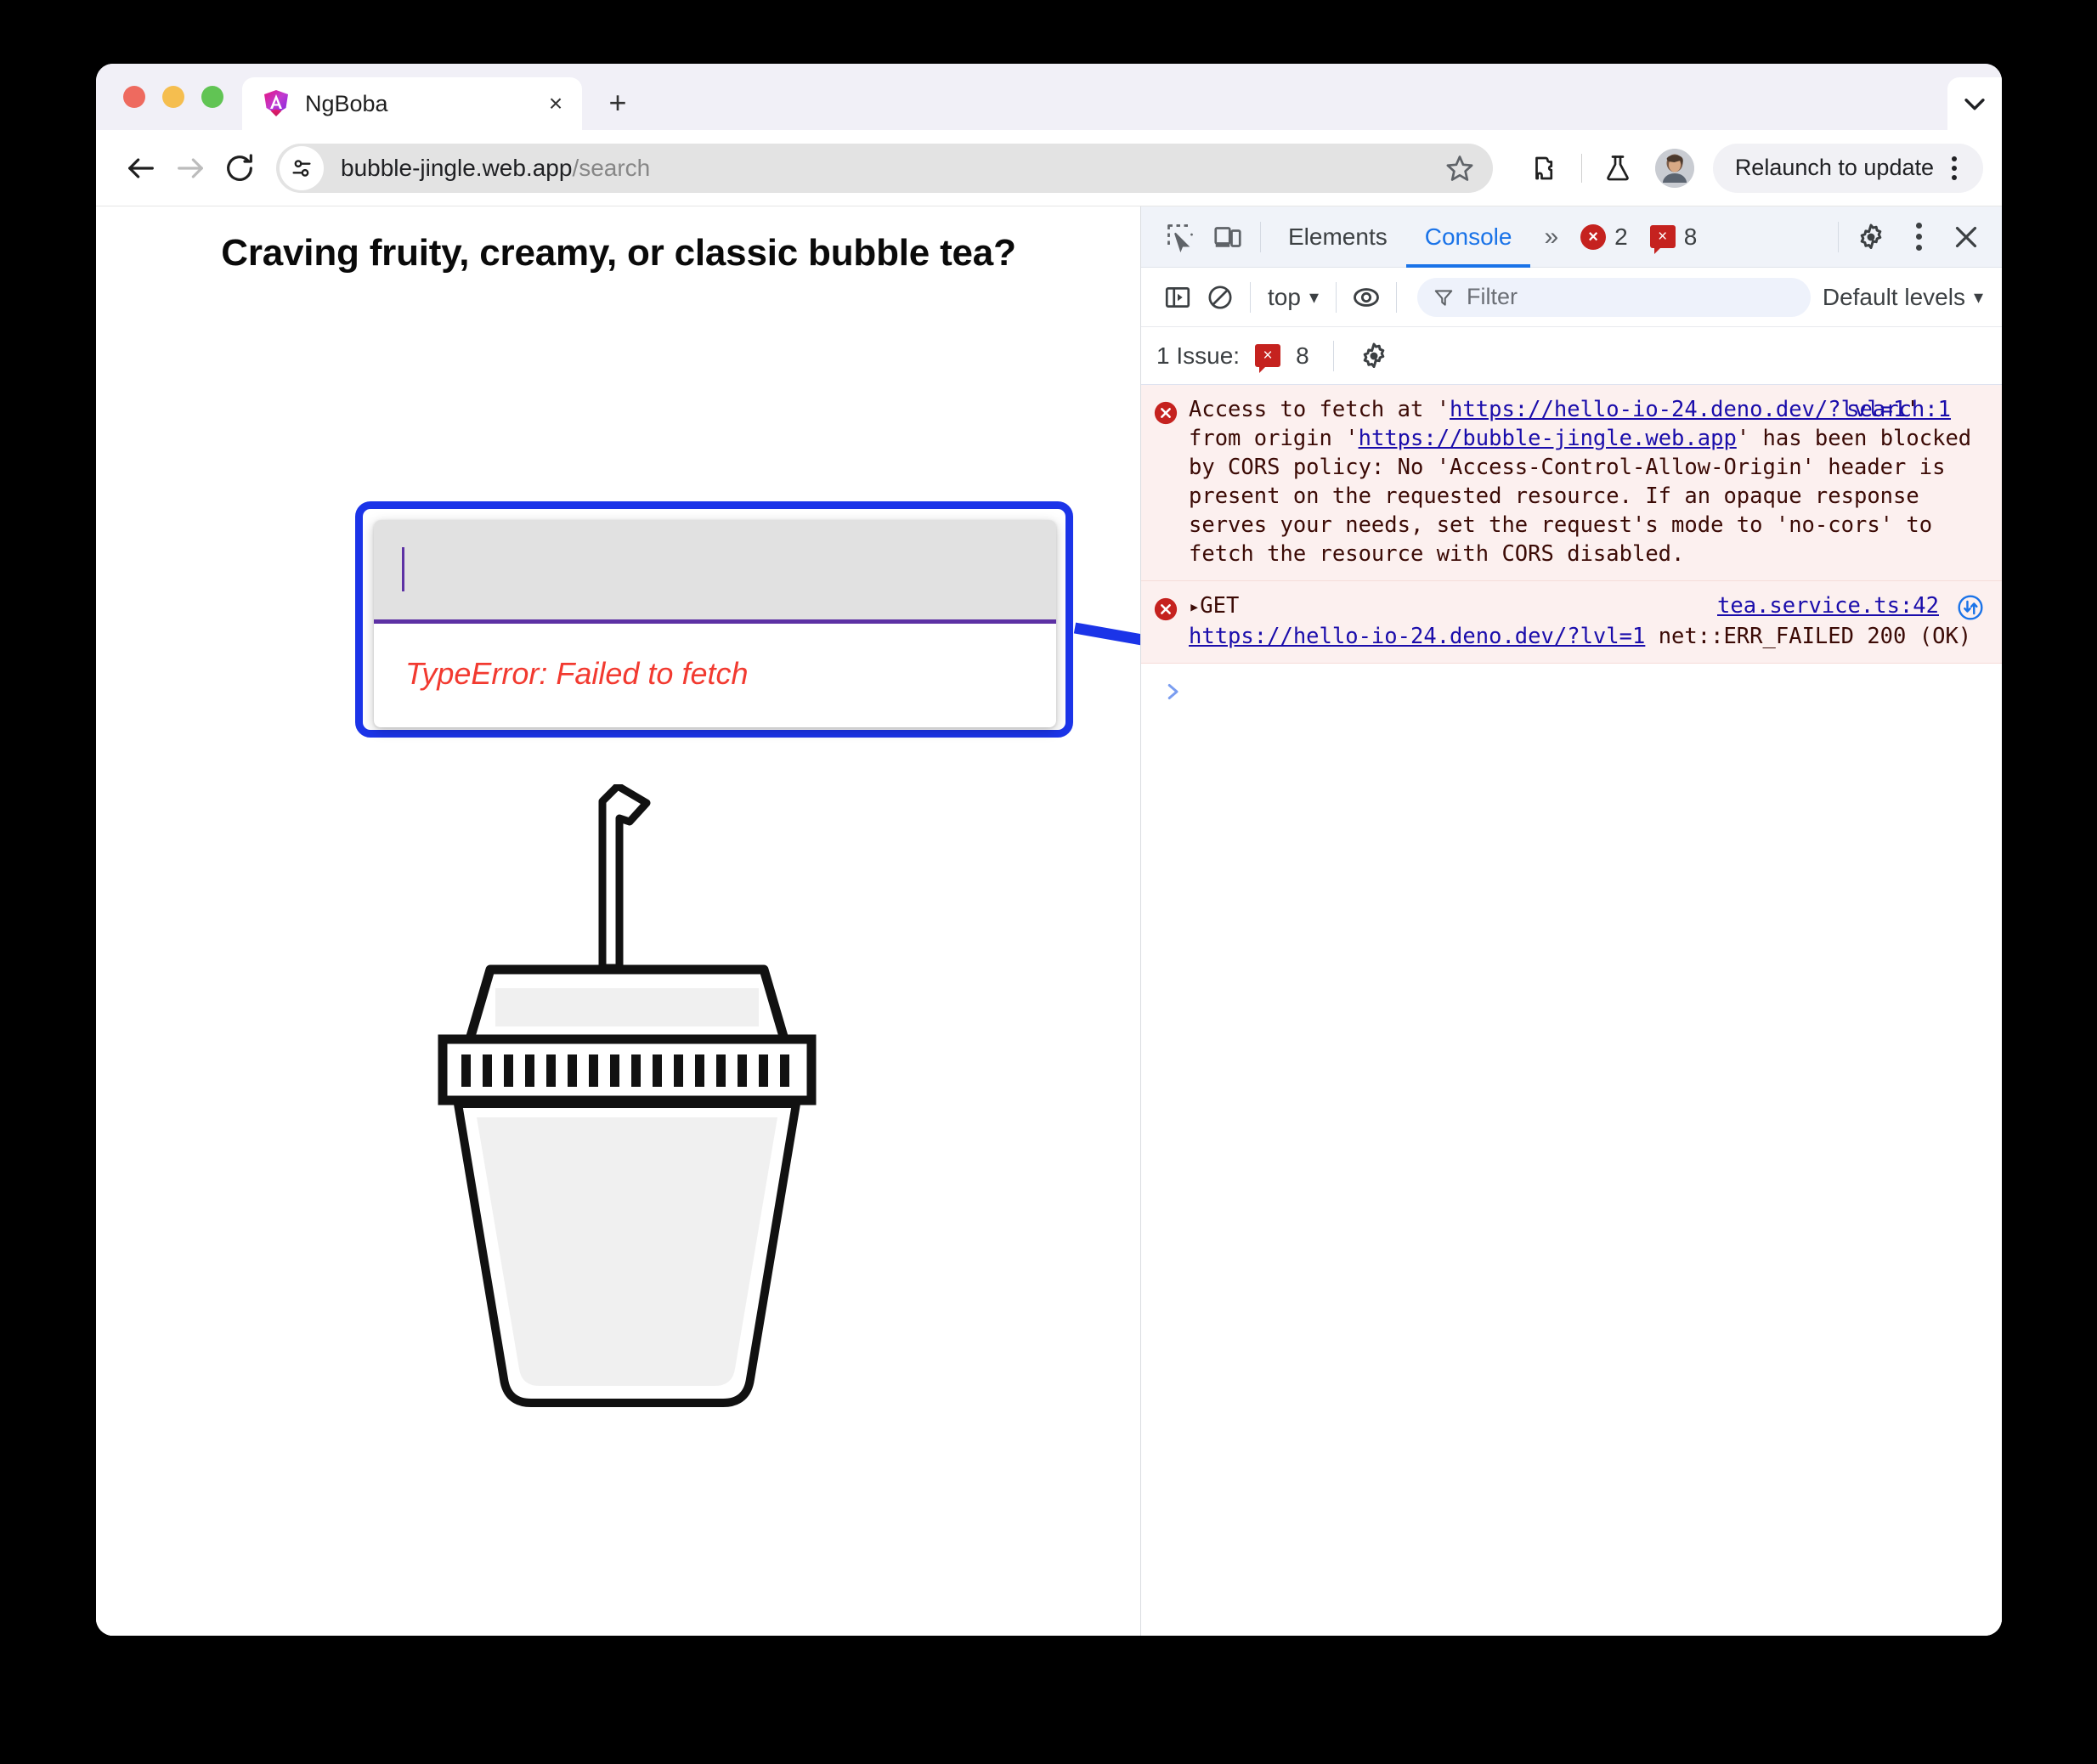 This screenshot has height=1764, width=2097. What do you see at coordinates (1444, 297) in the screenshot?
I see `filter-funnel-icon` at bounding box center [1444, 297].